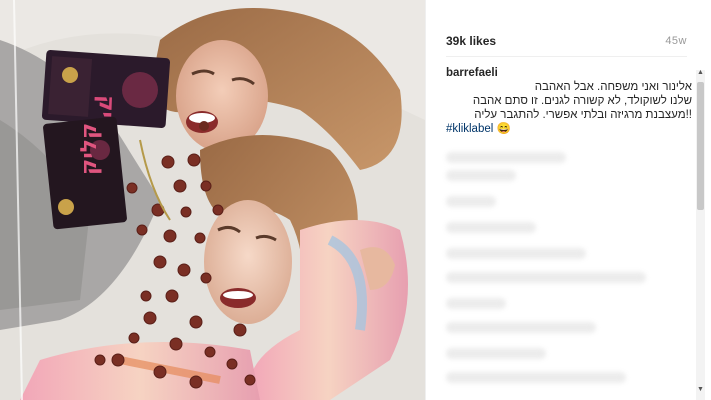  What do you see at coordinates (89, 149) in the screenshot?
I see `package-text-bottom: קליק` at bounding box center [89, 149].